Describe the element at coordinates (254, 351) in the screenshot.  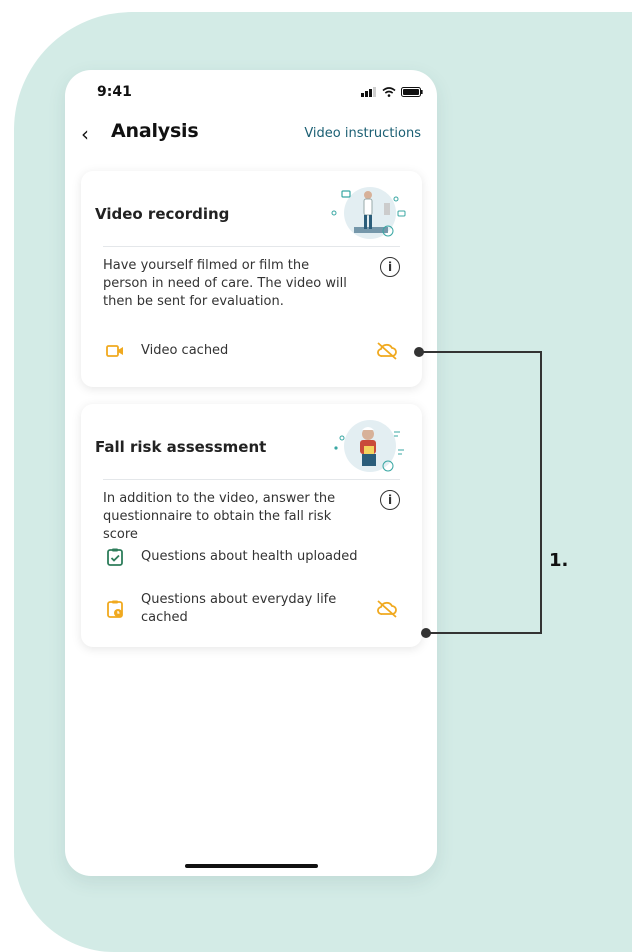
I see `video-status-row: Video cached` at that location.